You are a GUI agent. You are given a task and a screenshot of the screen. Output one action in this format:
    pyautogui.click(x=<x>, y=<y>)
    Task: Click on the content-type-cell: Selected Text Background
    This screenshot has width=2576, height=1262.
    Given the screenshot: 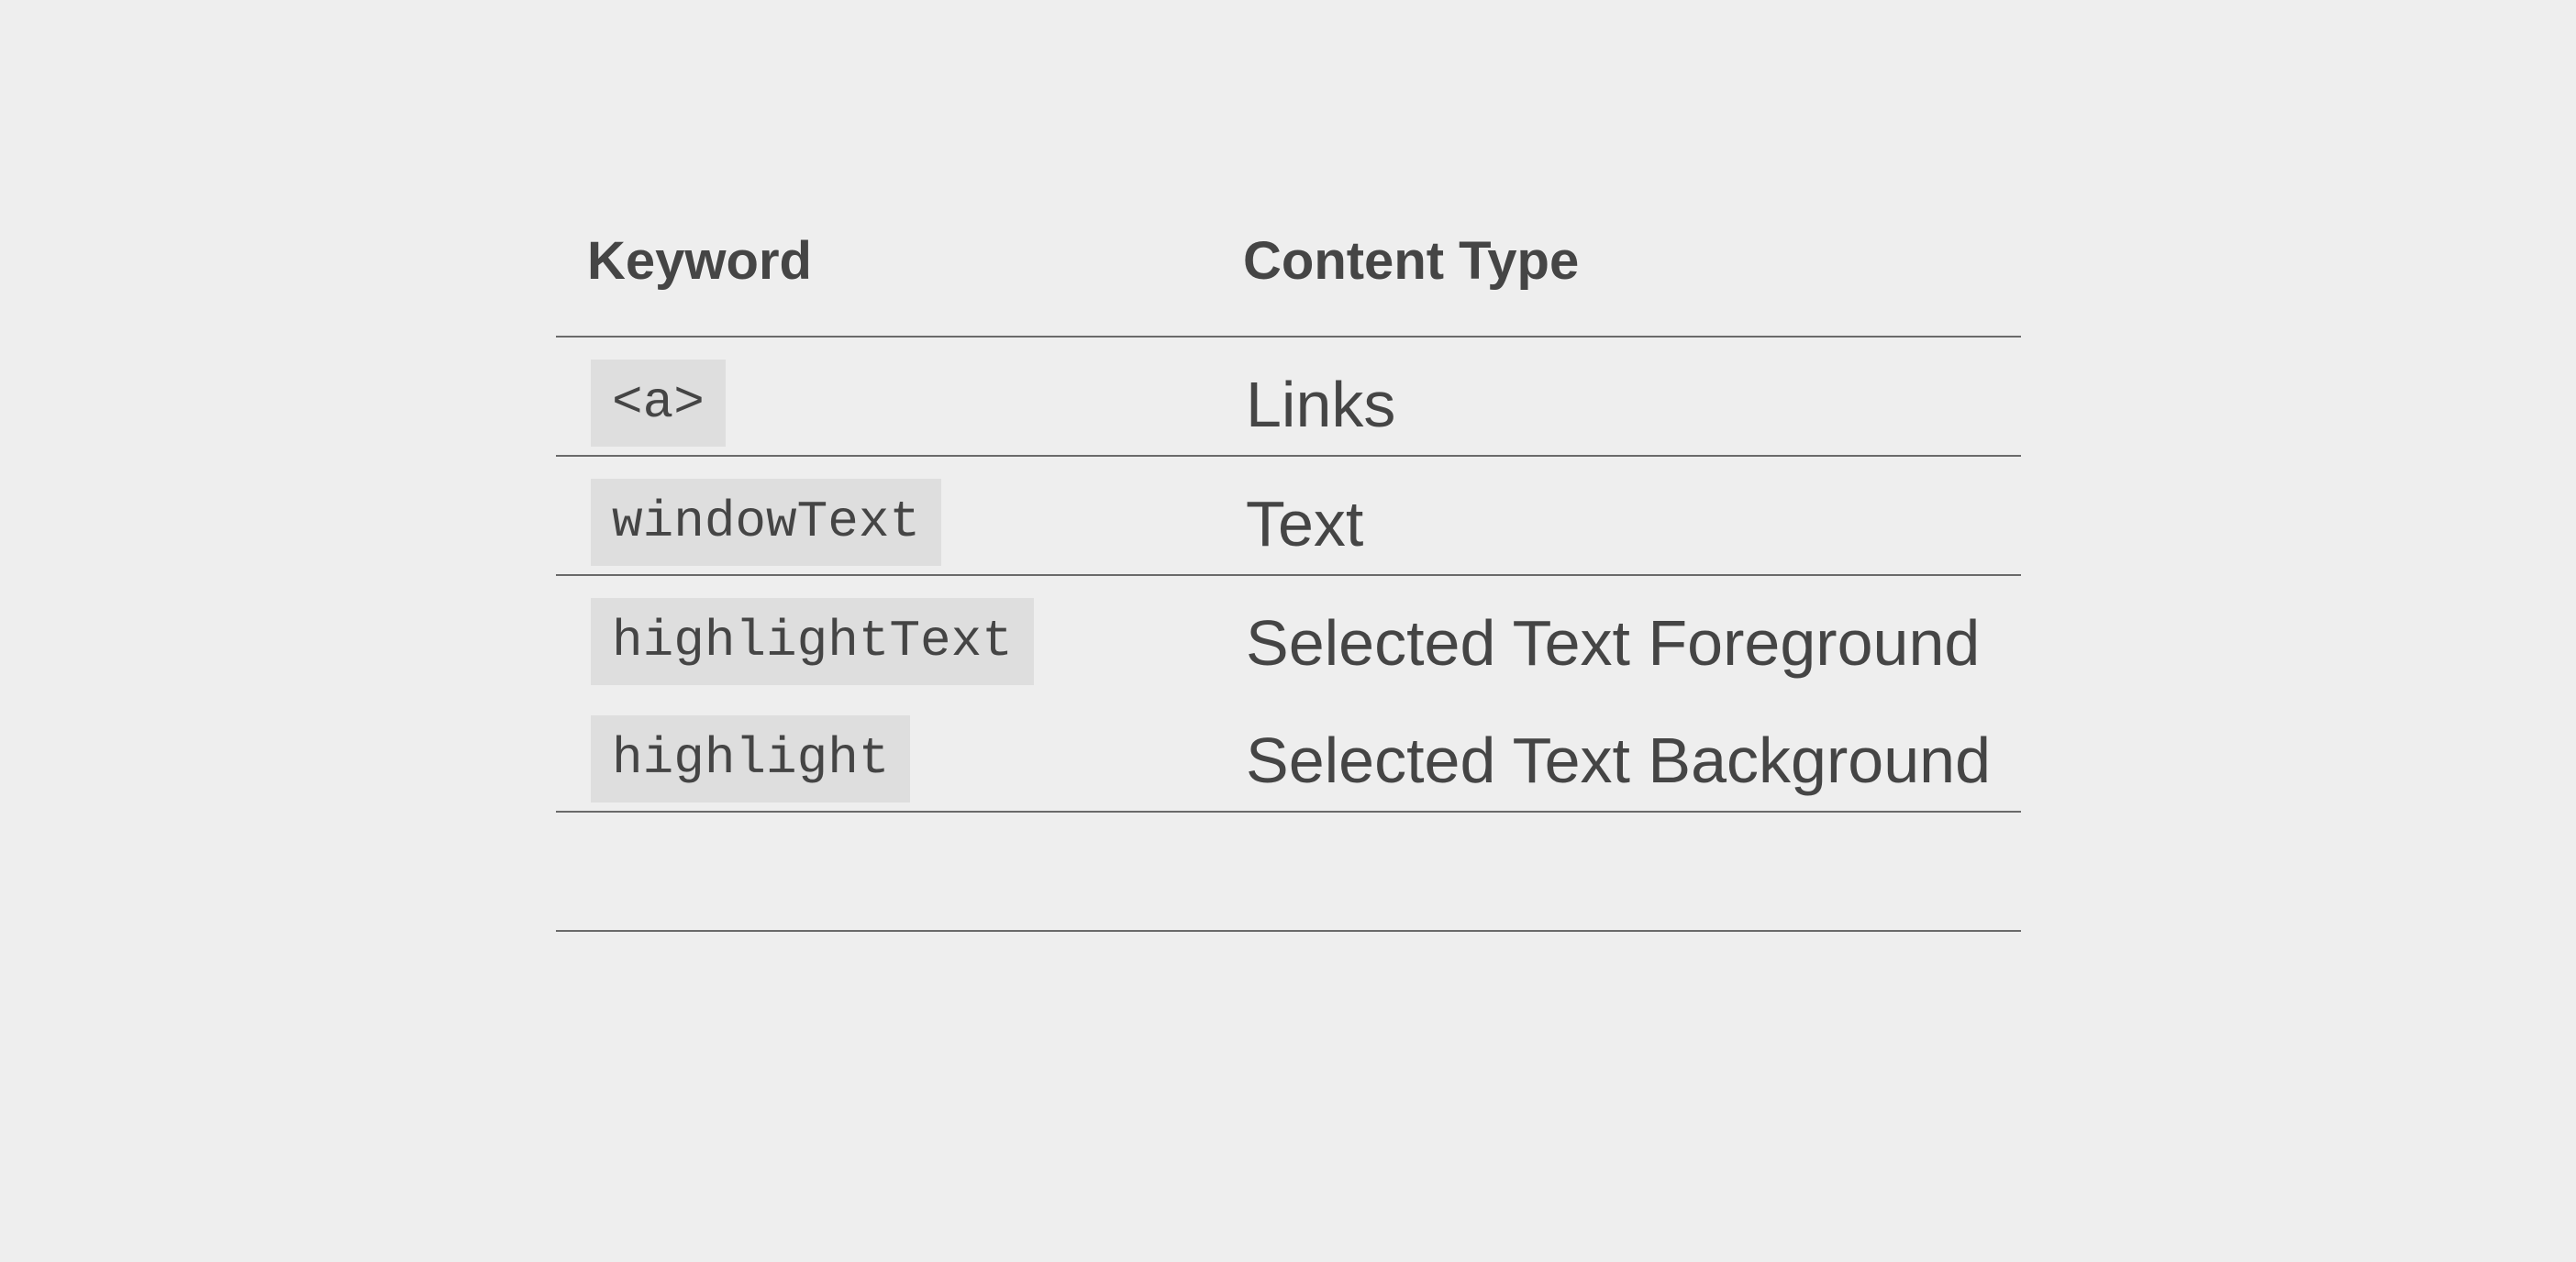 What is the action you would take?
    pyautogui.click(x=1619, y=760)
    